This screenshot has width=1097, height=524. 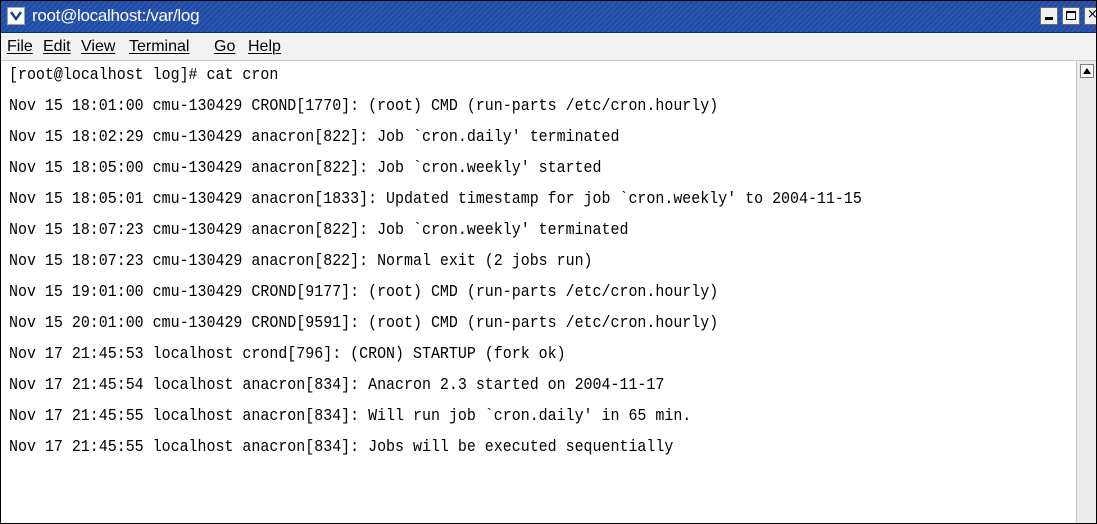 I want to click on arrow-up-icon, so click(x=1087, y=71).